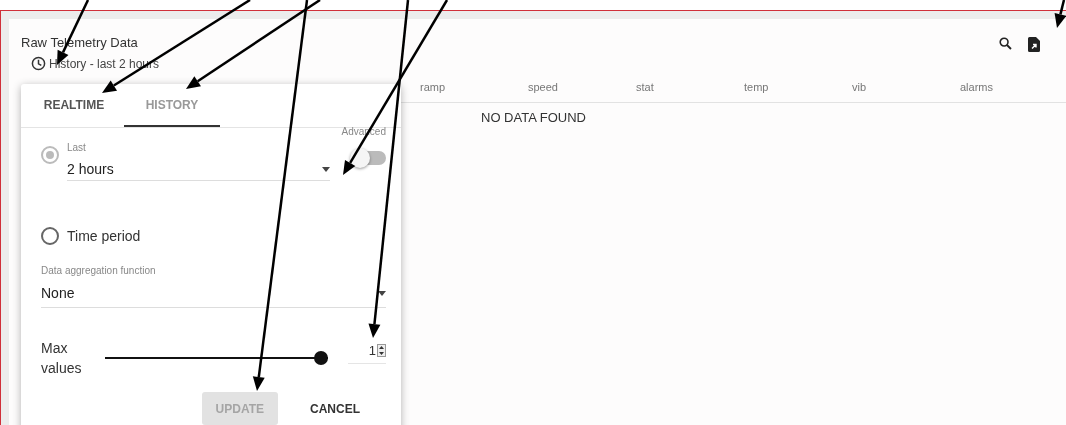  Describe the element at coordinates (1060, 14) in the screenshot. I see `annotation-arrow` at that location.